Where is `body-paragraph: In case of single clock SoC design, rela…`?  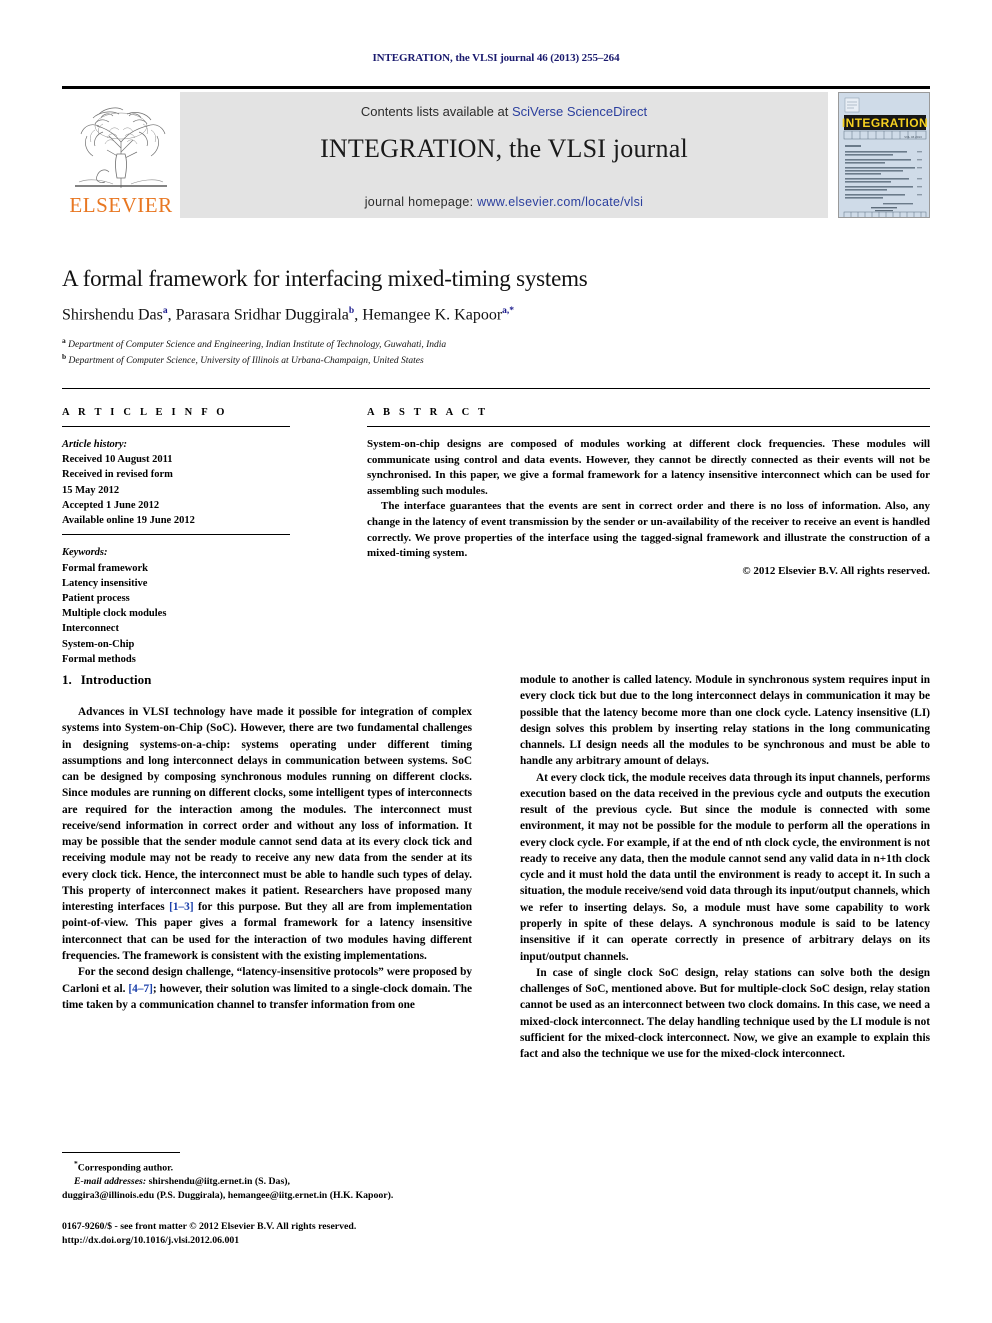 body-paragraph: In case of single clock SoC design, rela… is located at coordinates (725, 1013).